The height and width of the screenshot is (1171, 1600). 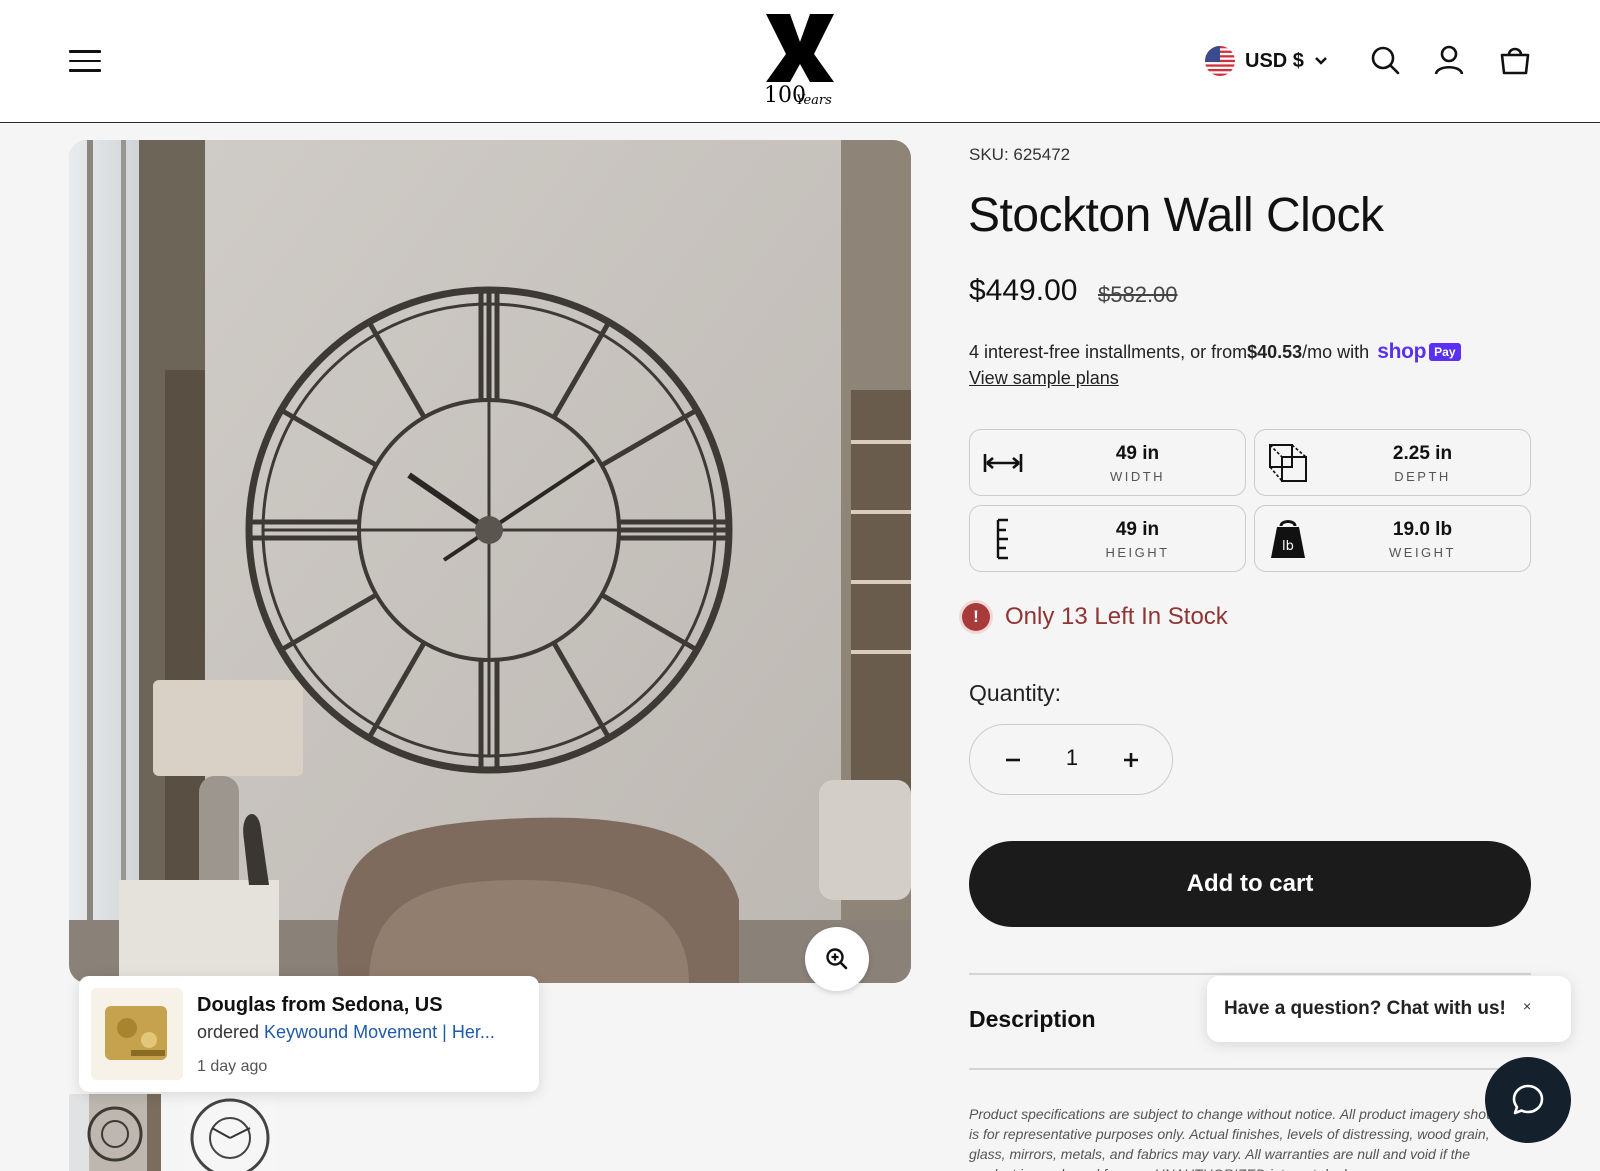 What do you see at coordinates (1515, 60) in the screenshot?
I see `cart-icon` at bounding box center [1515, 60].